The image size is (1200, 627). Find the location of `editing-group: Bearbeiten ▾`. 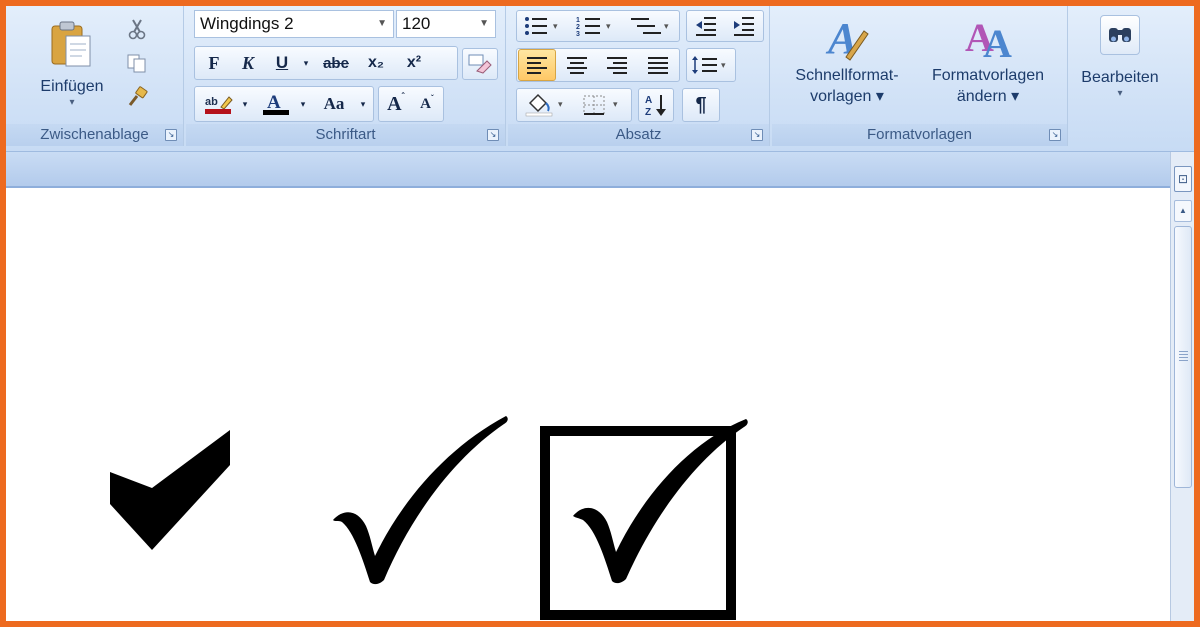

editing-group: Bearbeiten ▾ is located at coordinates (1120, 76).